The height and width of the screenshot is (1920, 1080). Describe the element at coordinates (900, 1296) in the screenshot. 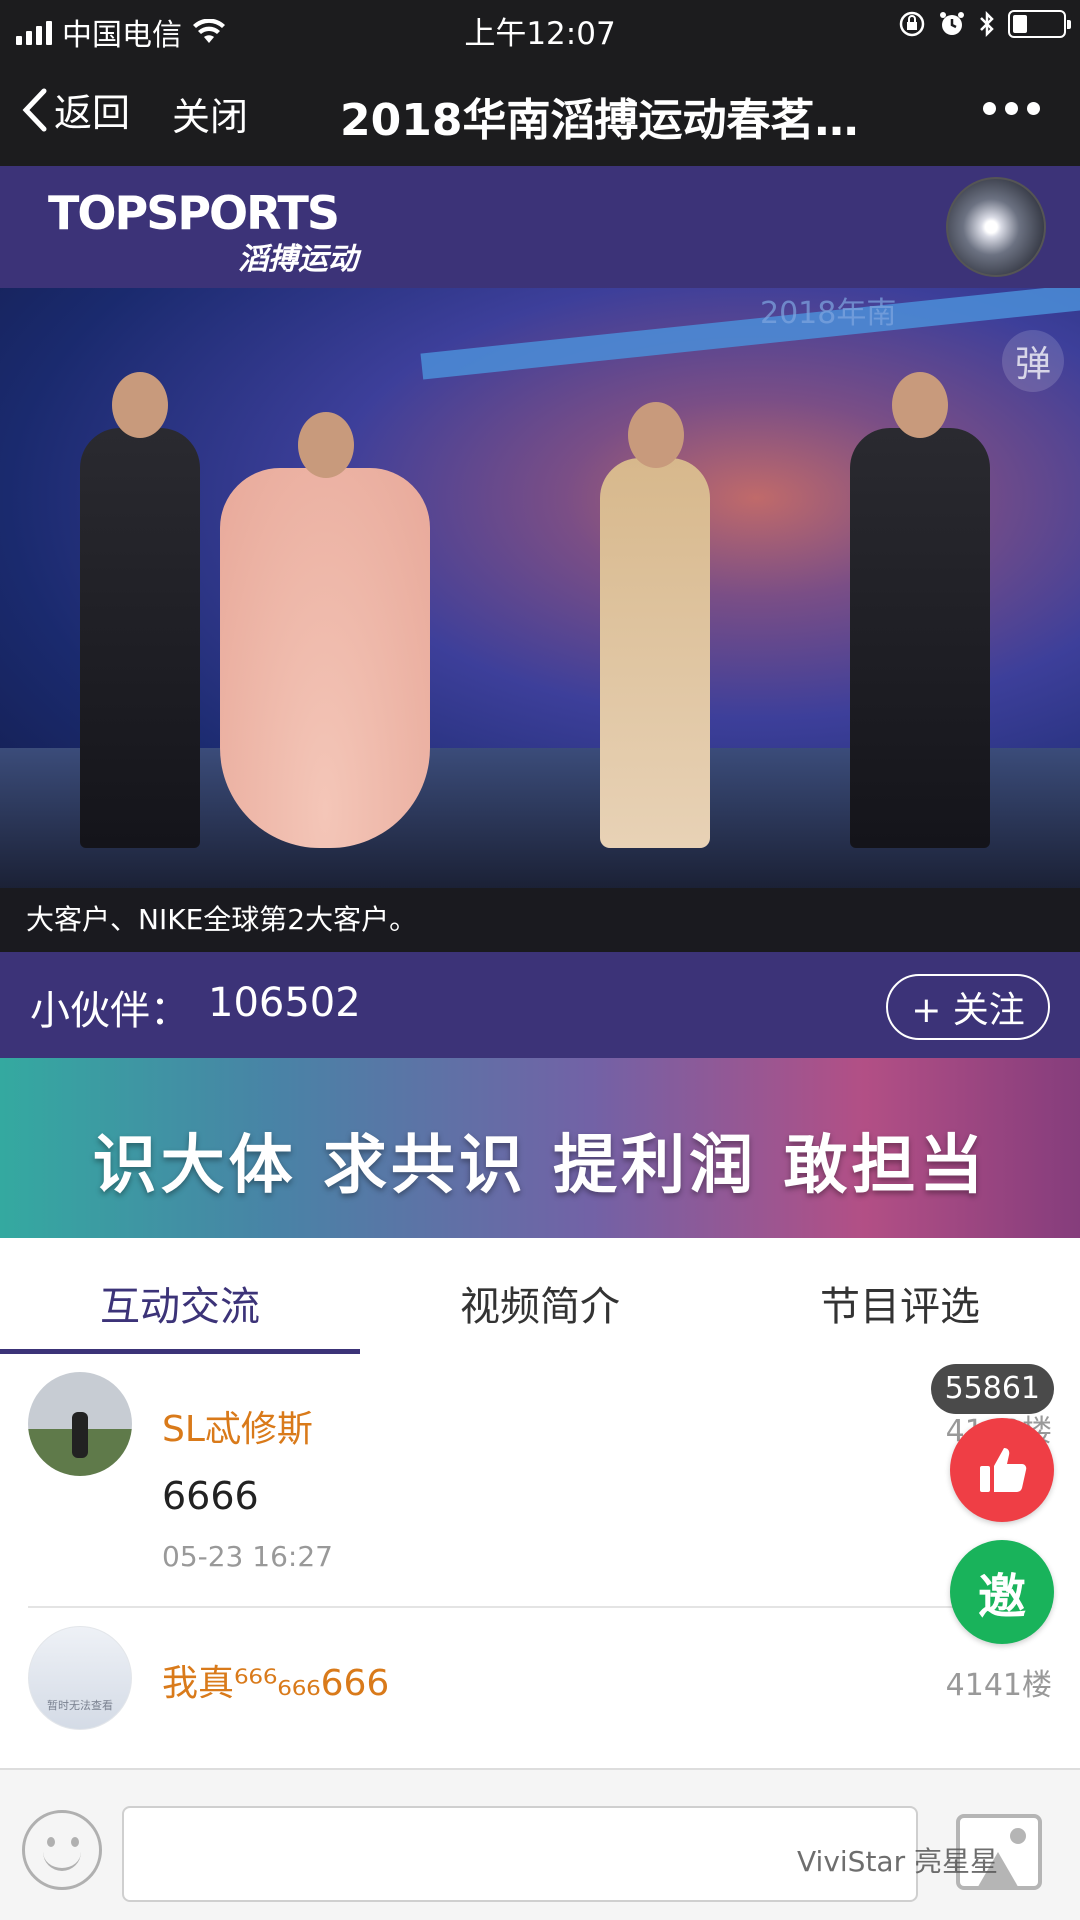

I see `tab-program-vote: 节目评选` at that location.